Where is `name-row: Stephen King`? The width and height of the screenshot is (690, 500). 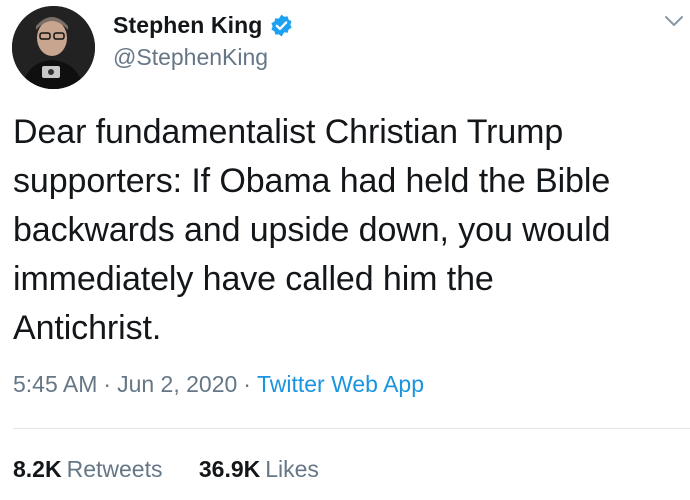
name-row: Stephen King is located at coordinates (203, 25).